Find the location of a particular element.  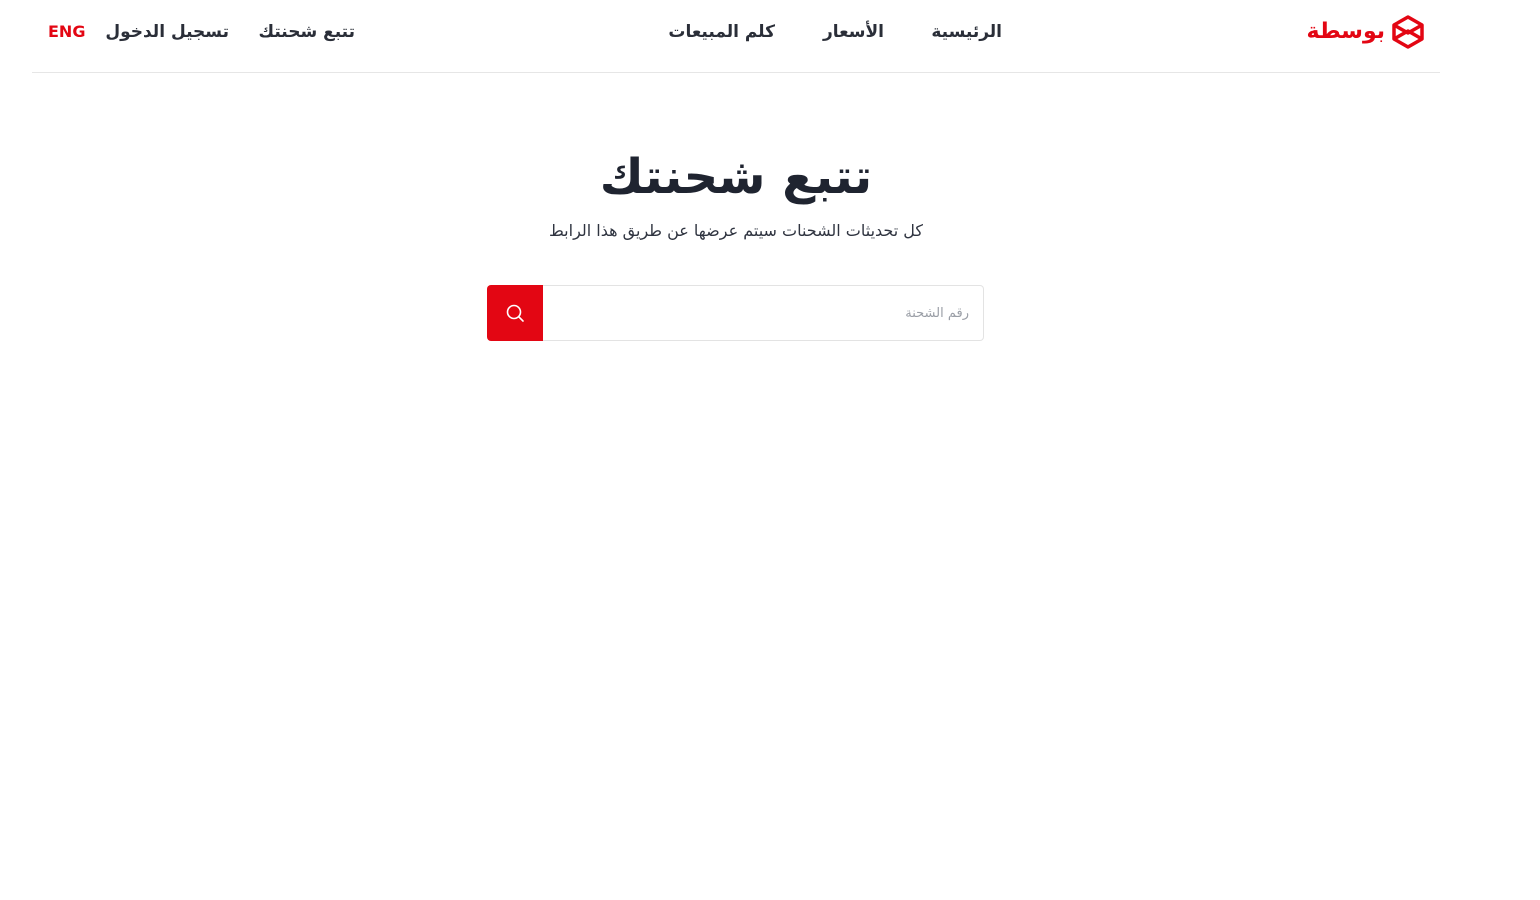

brand-logo: بوسطة is located at coordinates (1366, 32).